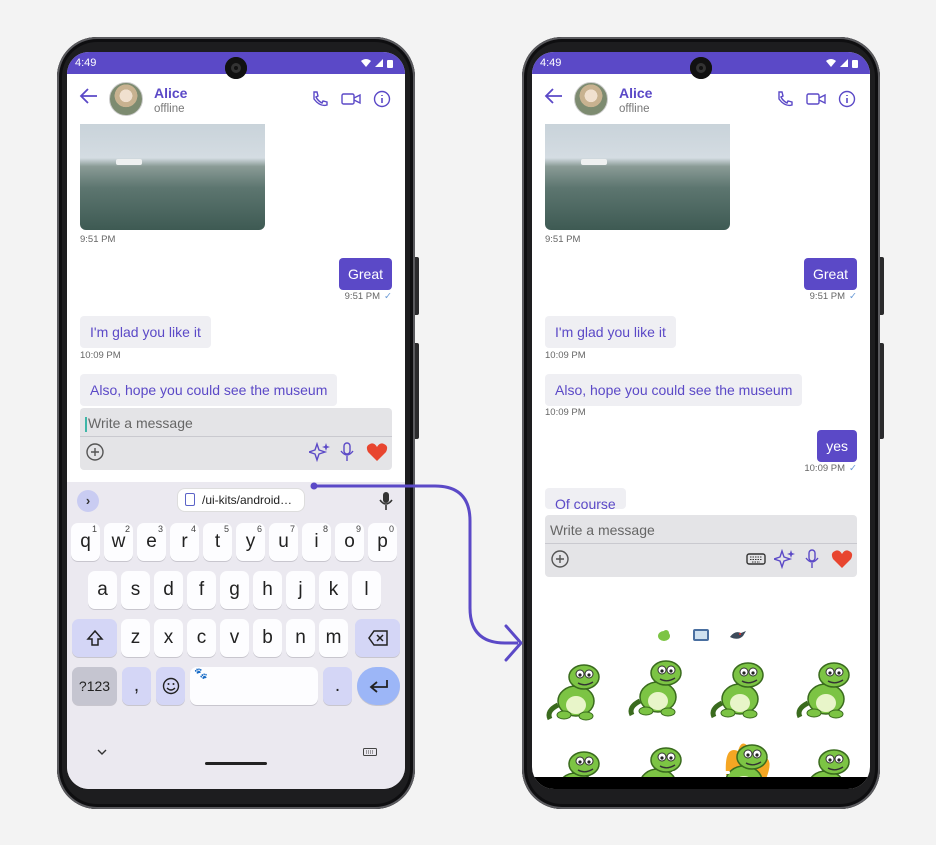 The height and width of the screenshot is (845, 936). Describe the element at coordinates (250, 542) in the screenshot. I see `key-y: y6` at that location.